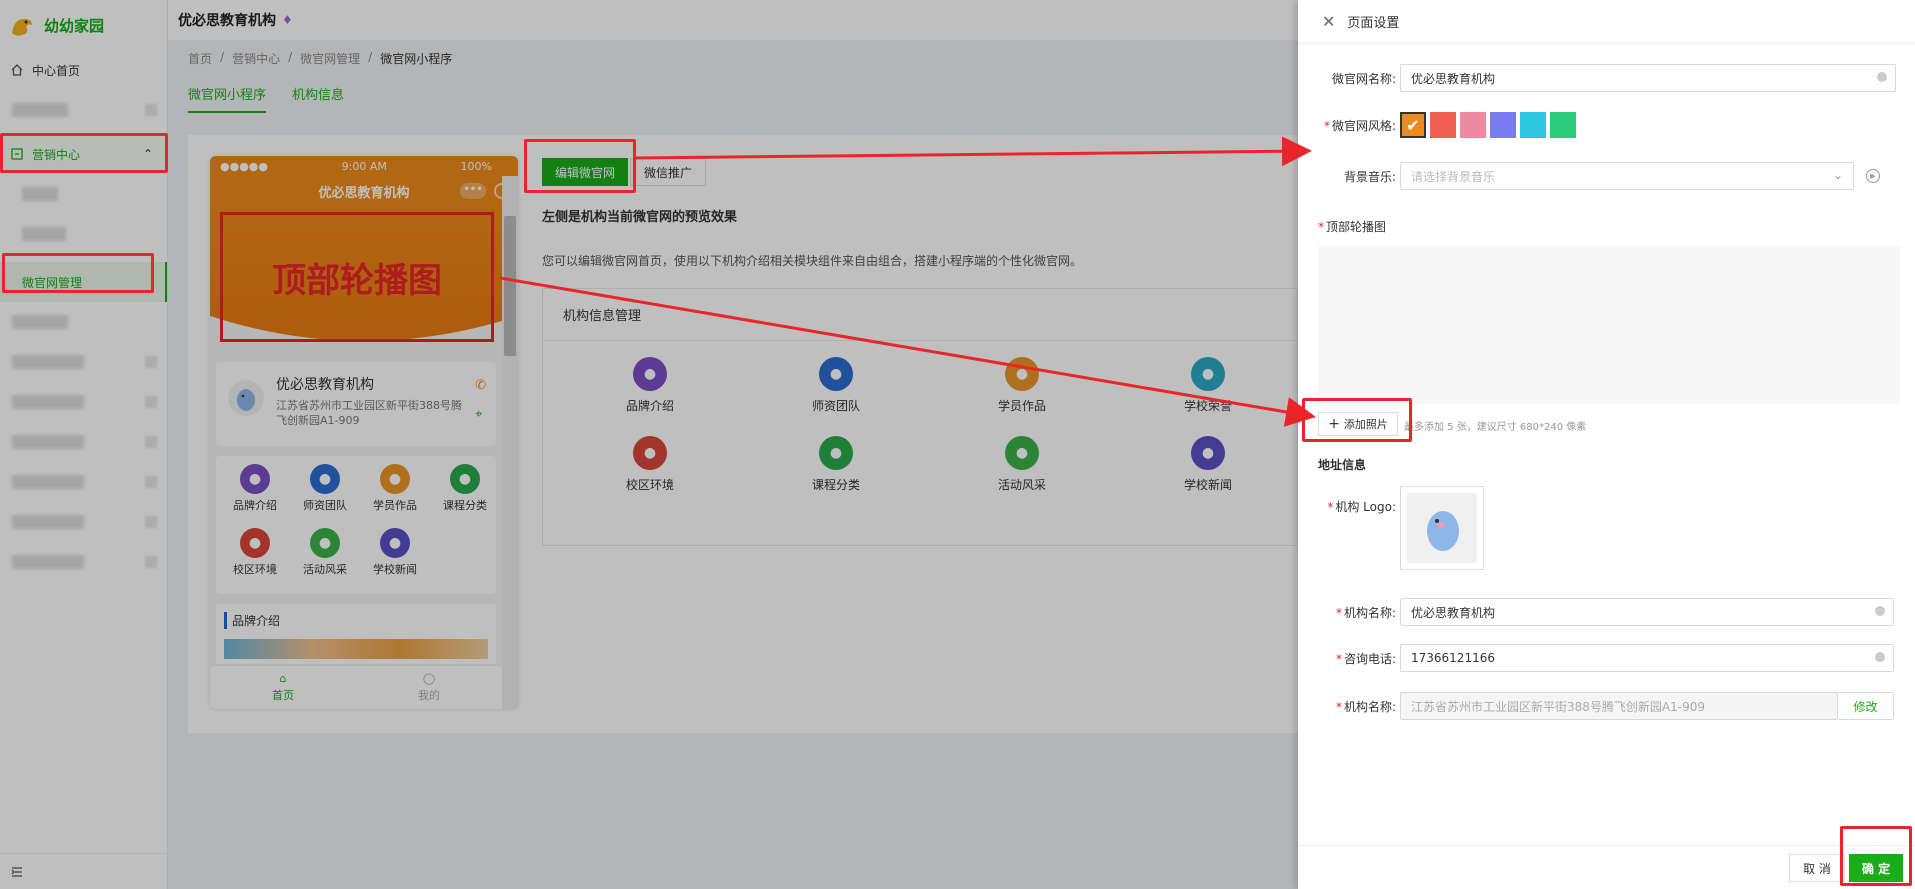 This screenshot has height=889, width=1915. I want to click on check-icon: ✔, so click(1413, 125).